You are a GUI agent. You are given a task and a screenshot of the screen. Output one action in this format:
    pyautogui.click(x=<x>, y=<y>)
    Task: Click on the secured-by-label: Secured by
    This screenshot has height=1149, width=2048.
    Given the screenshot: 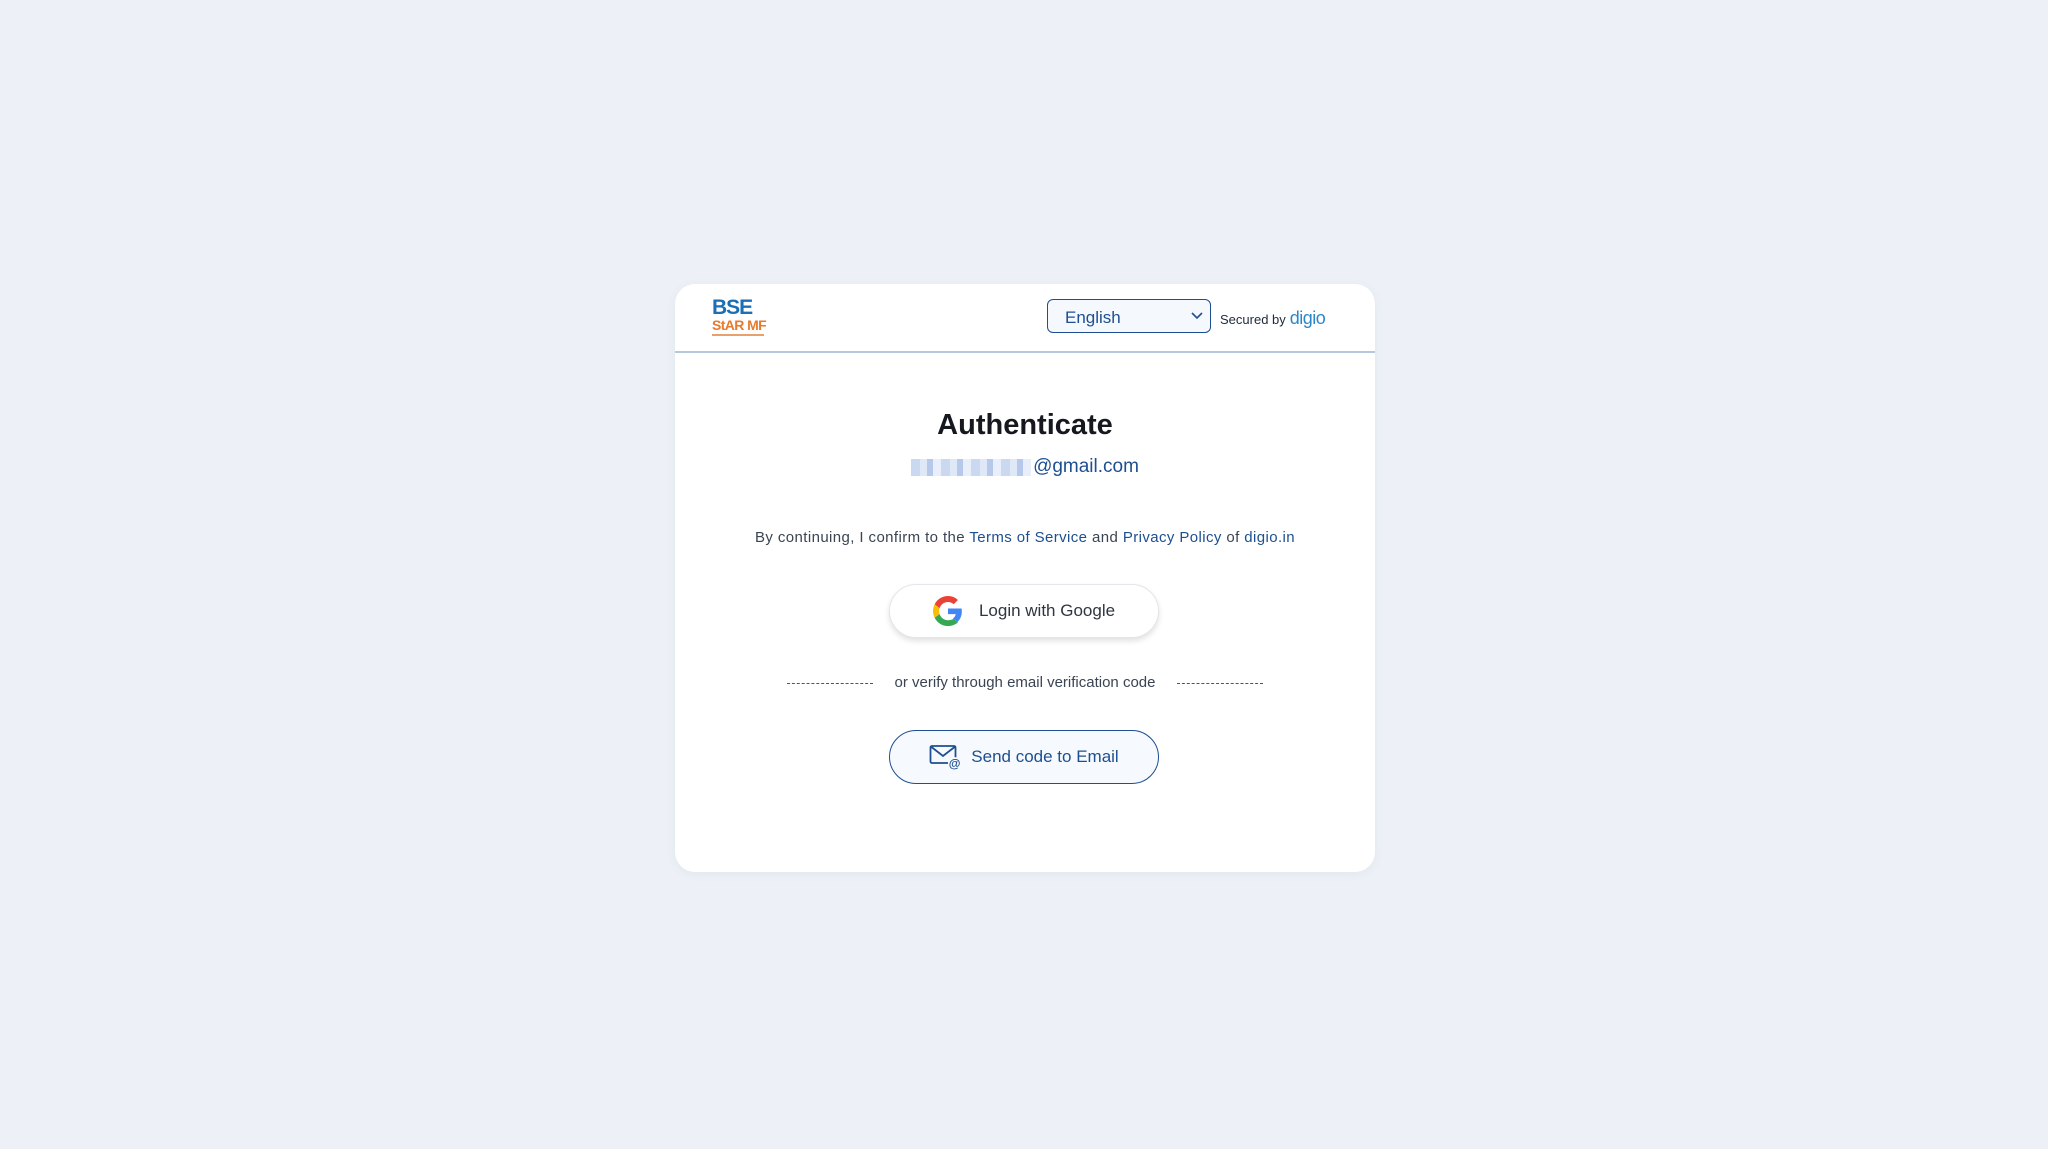 What is the action you would take?
    pyautogui.click(x=1253, y=319)
    